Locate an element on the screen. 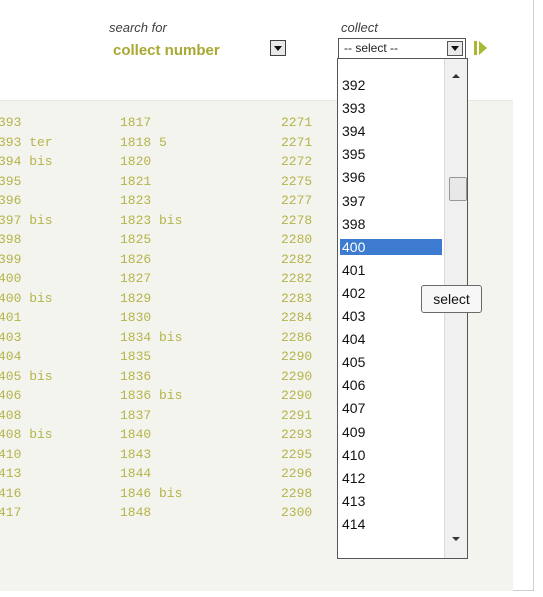  table-cell: 401 is located at coordinates (11, 317).